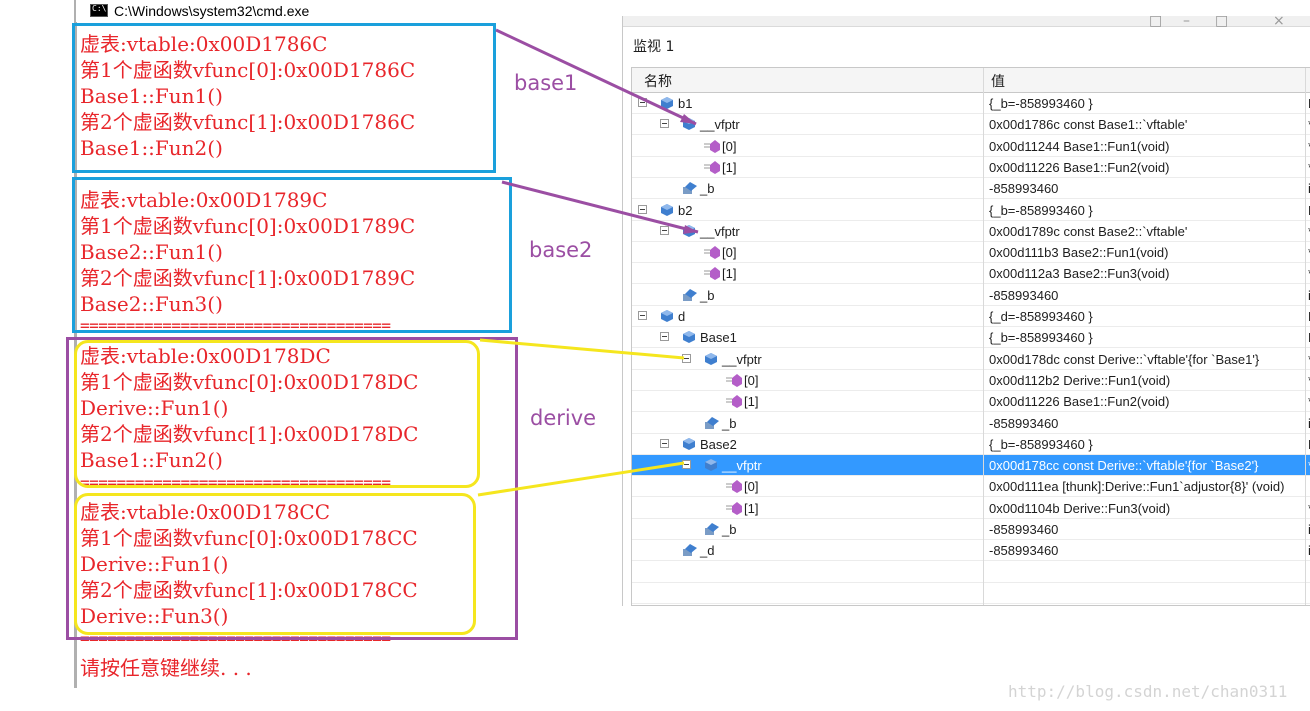 Image resolution: width=1310 pixels, height=711 pixels. I want to click on watch-row: [0]0x00d11244 Base1::Fun1(void)*, so click(971, 146).